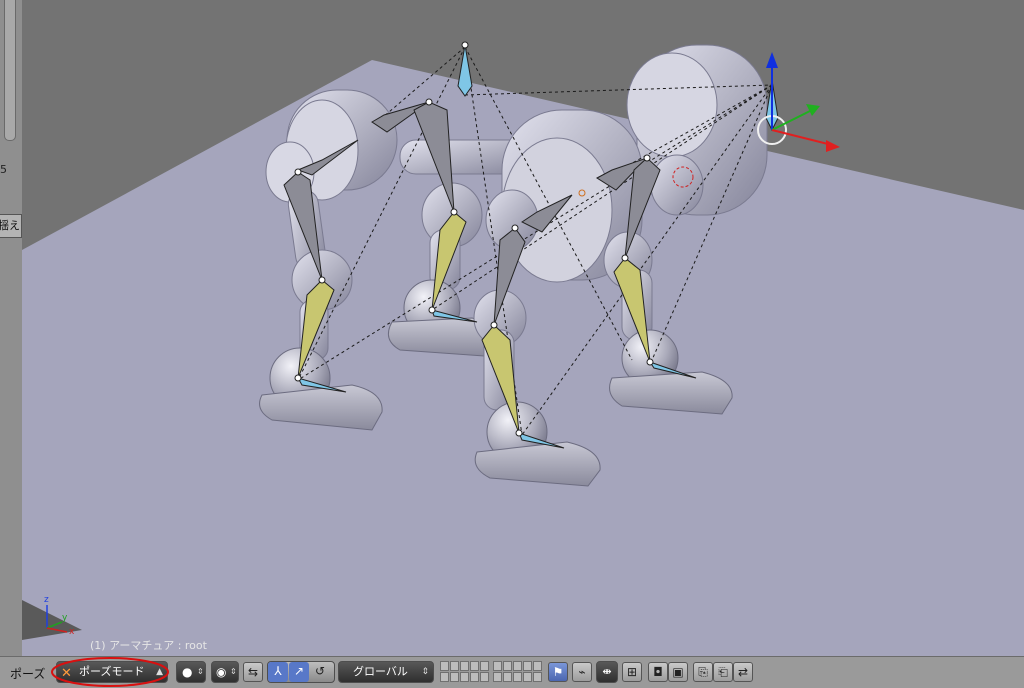  Describe the element at coordinates (743, 672) in the screenshot. I see `paste-flipped-icon: ⇄` at that location.